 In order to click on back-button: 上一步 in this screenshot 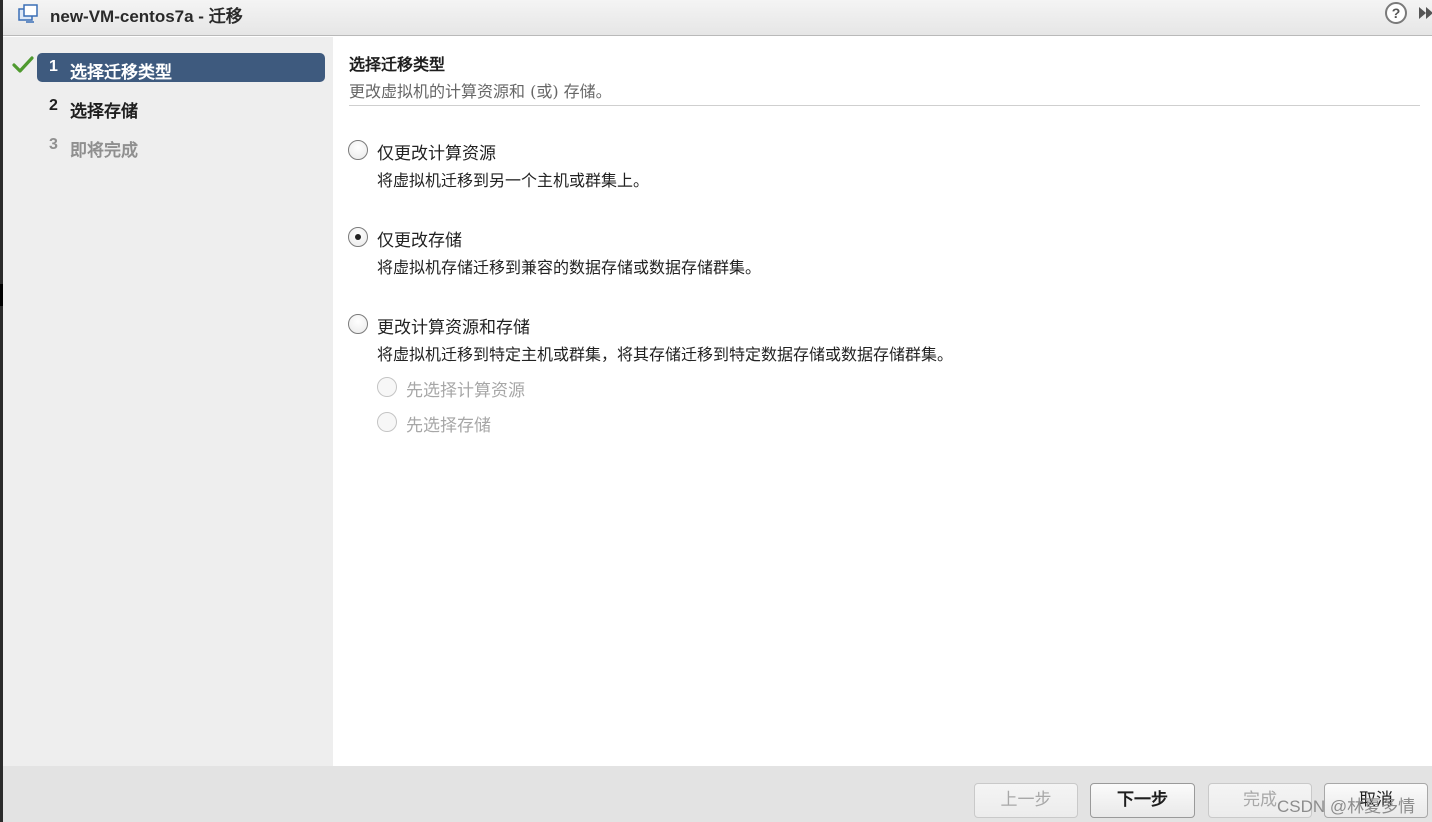, I will do `click(1026, 800)`.